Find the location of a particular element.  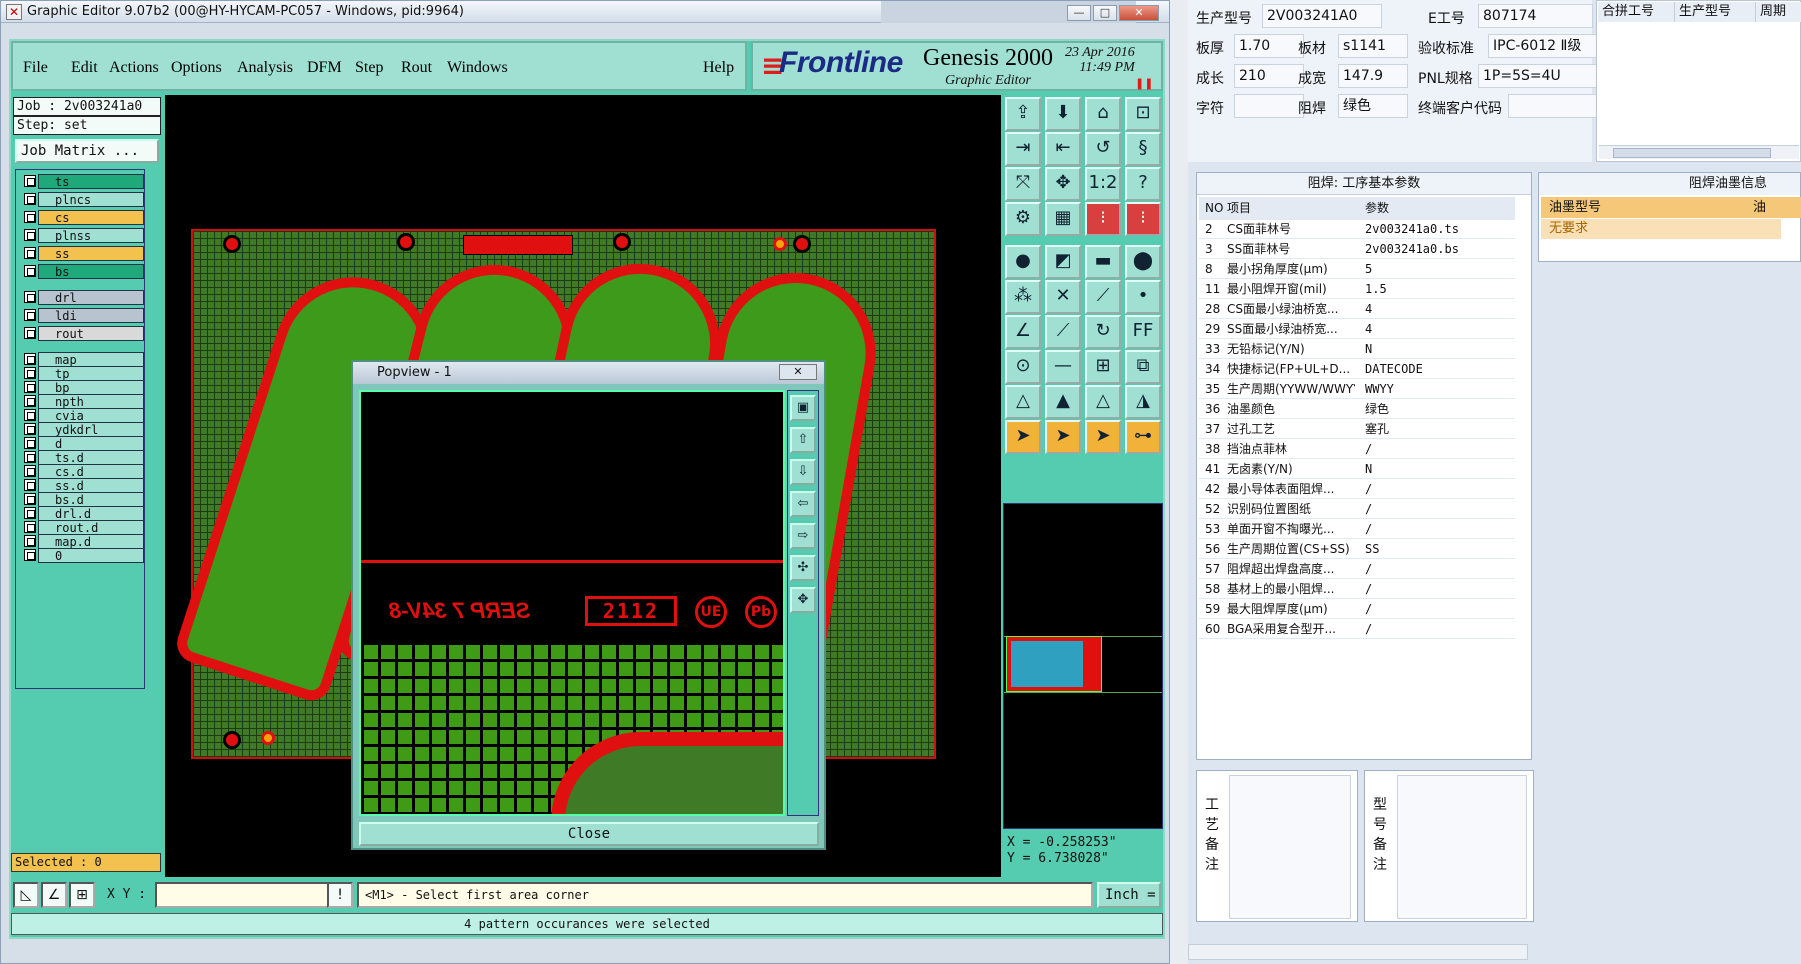

export-icon: ⇤ is located at coordinates (1063, 149).